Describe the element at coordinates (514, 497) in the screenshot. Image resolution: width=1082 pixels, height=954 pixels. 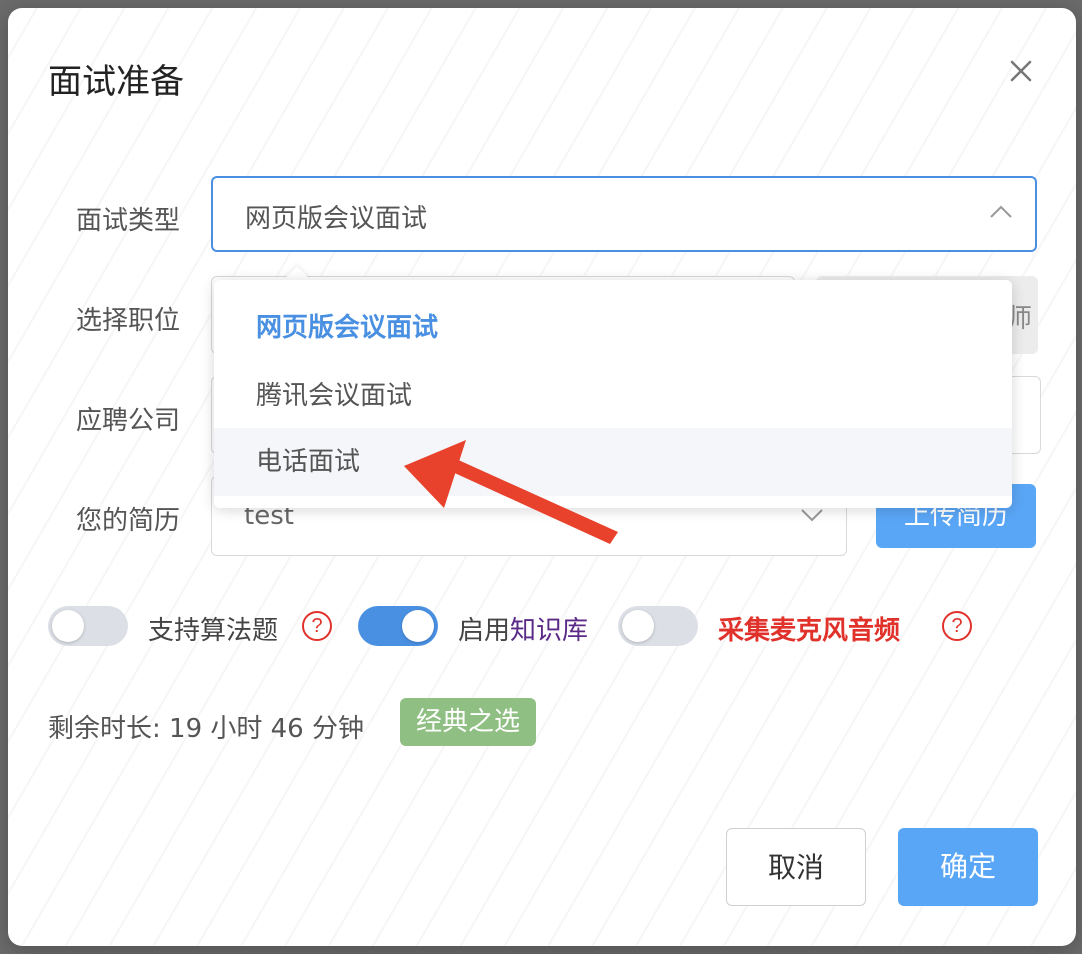
I see `red-arrow-annotation` at that location.